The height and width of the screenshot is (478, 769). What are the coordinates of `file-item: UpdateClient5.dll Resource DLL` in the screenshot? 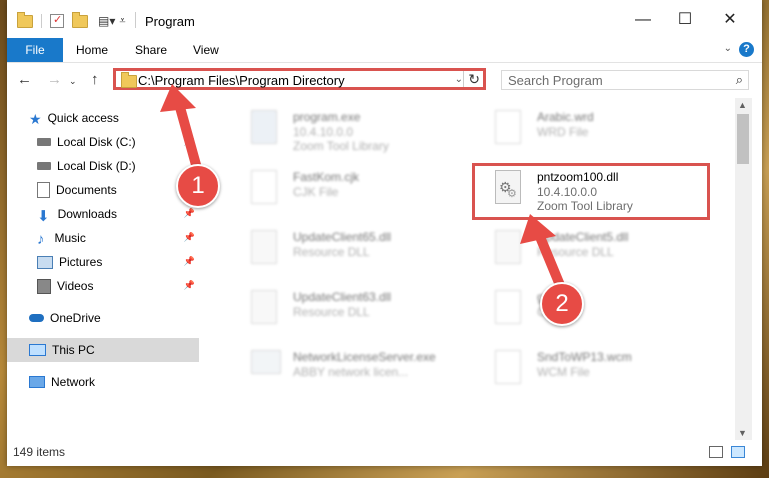 It's located at (591, 251).